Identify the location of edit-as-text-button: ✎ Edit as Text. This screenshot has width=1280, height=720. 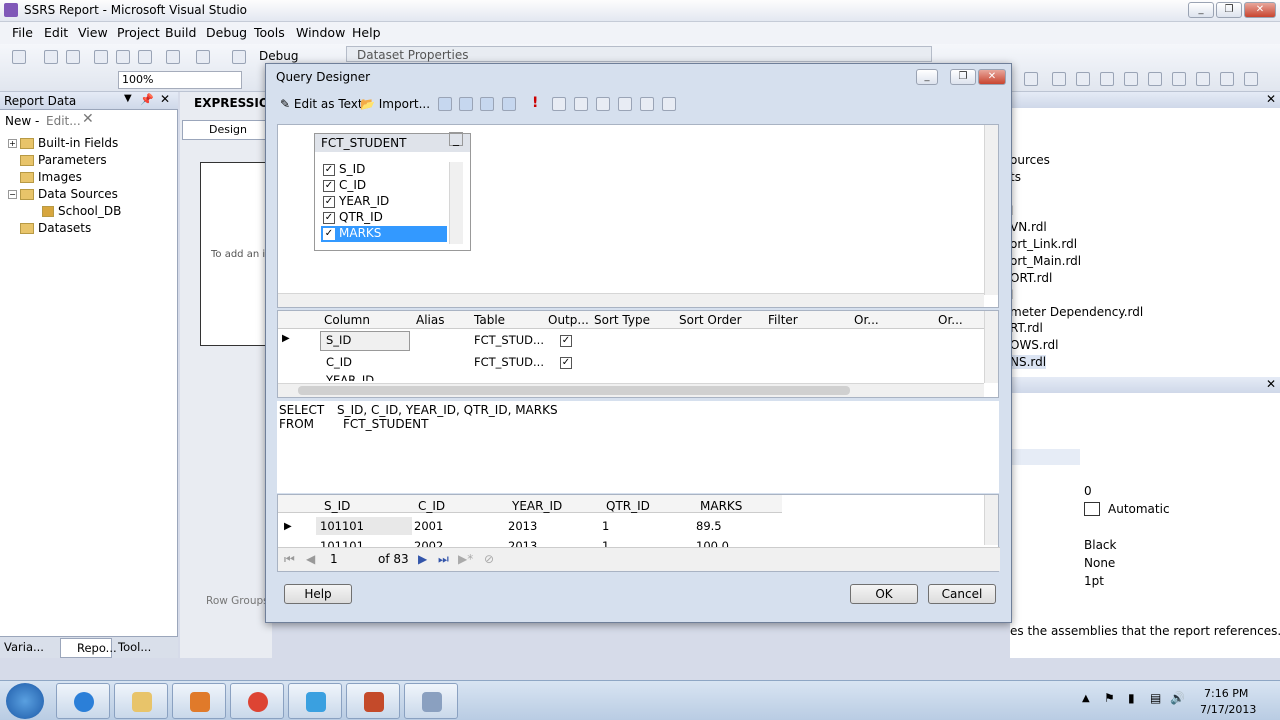
(321, 104).